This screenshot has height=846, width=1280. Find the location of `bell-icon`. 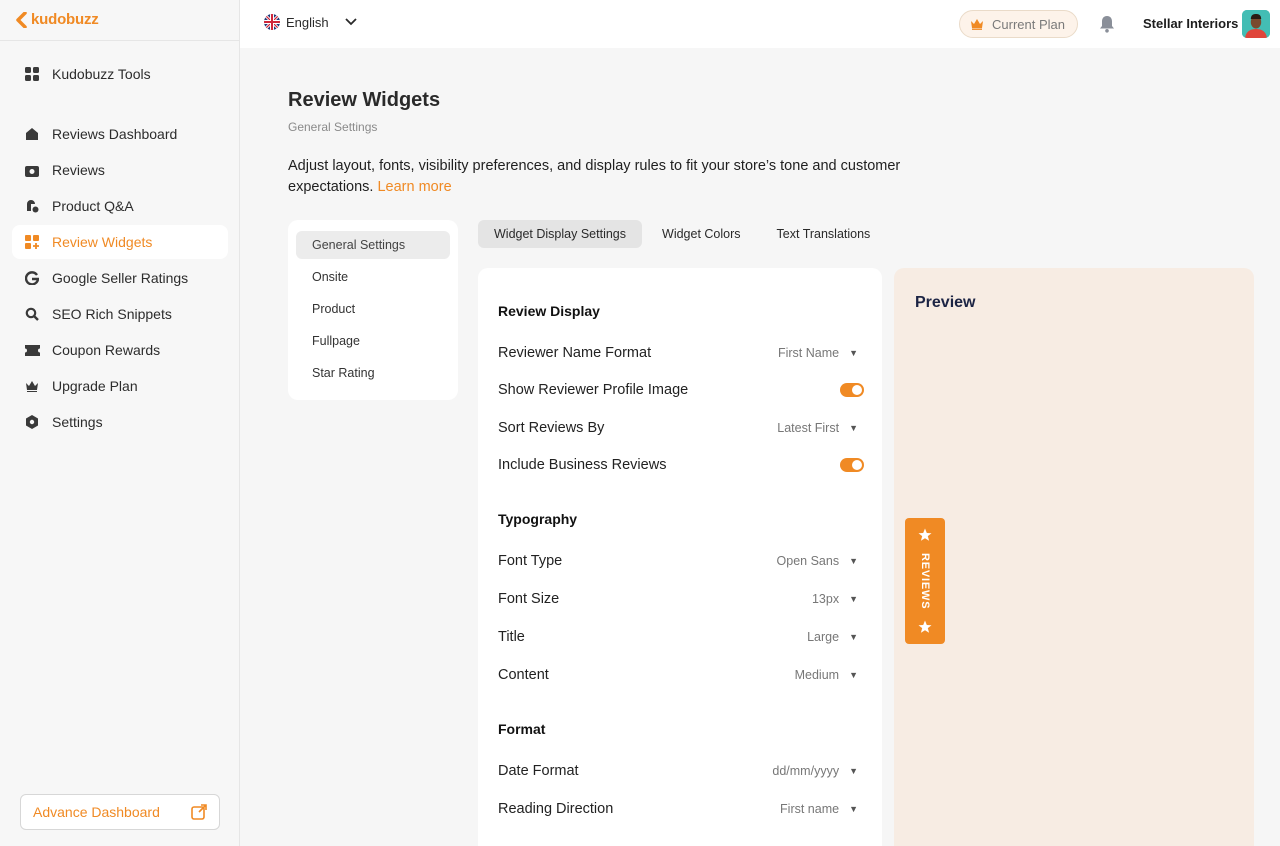

bell-icon is located at coordinates (1107, 24).